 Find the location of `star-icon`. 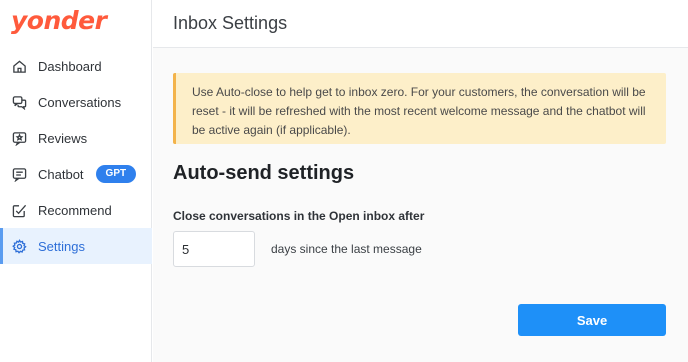

star-icon is located at coordinates (19, 138).